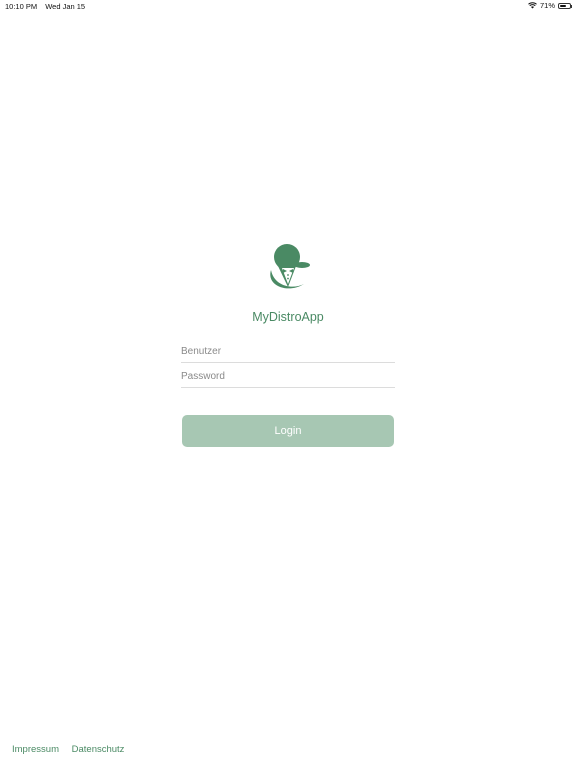 The width and height of the screenshot is (576, 768). What do you see at coordinates (288, 431) in the screenshot?
I see `login-button: Login` at bounding box center [288, 431].